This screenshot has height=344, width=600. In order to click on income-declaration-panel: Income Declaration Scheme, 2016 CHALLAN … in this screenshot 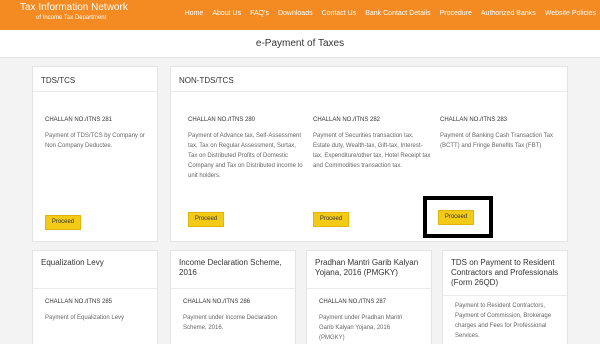, I will do `click(233, 297)`.